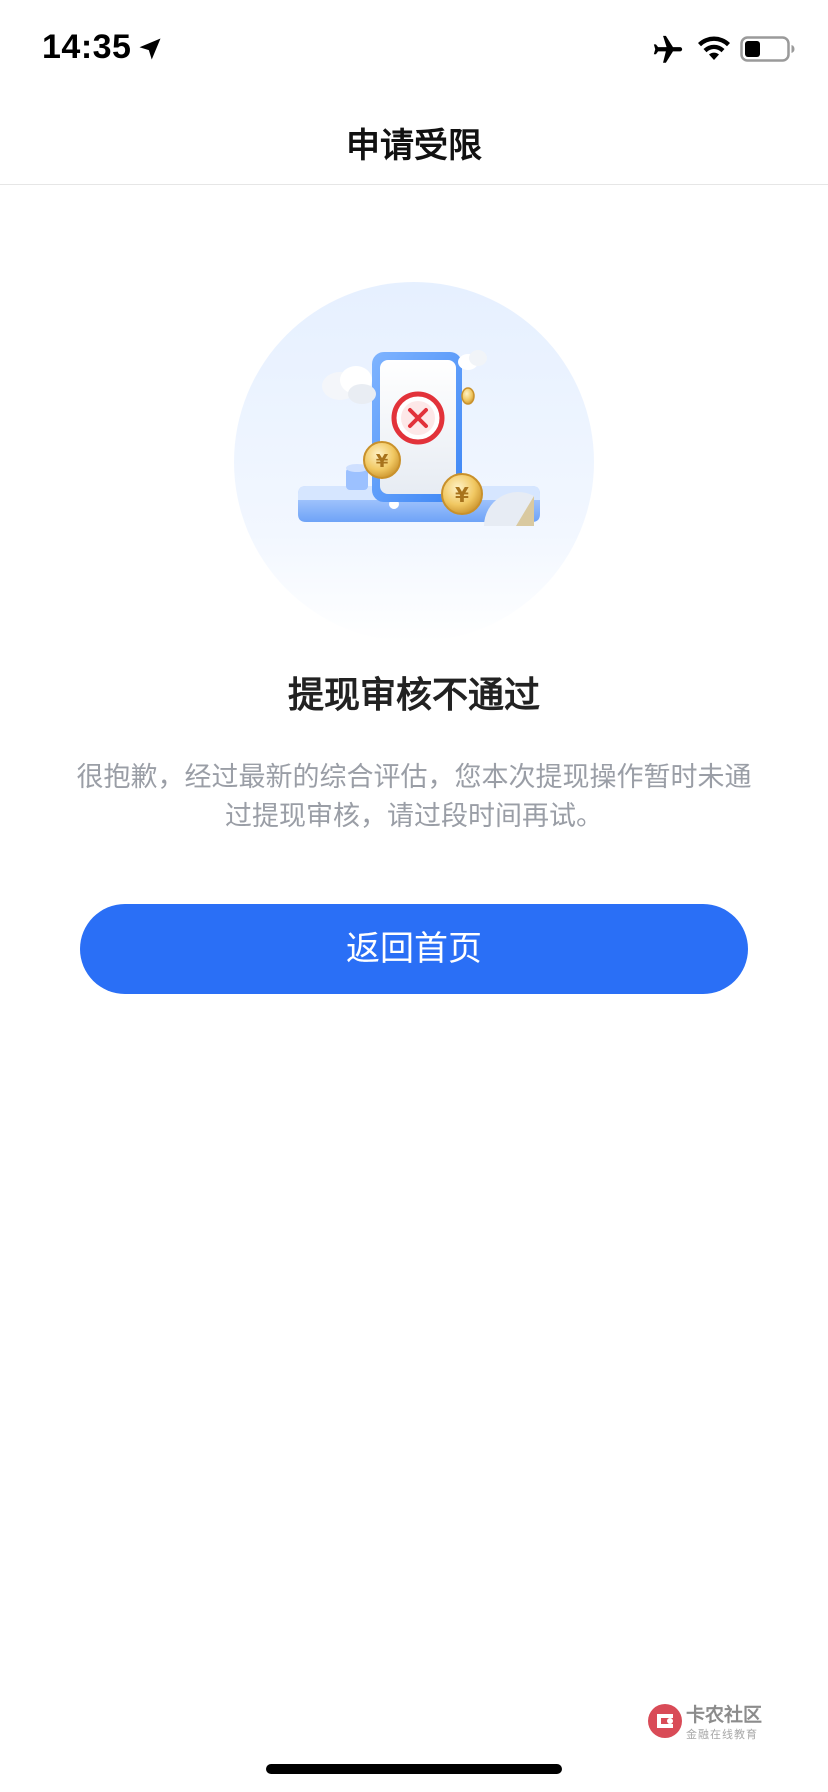  Describe the element at coordinates (414, 949) in the screenshot. I see `back-to-home-button: 返回首页` at that location.